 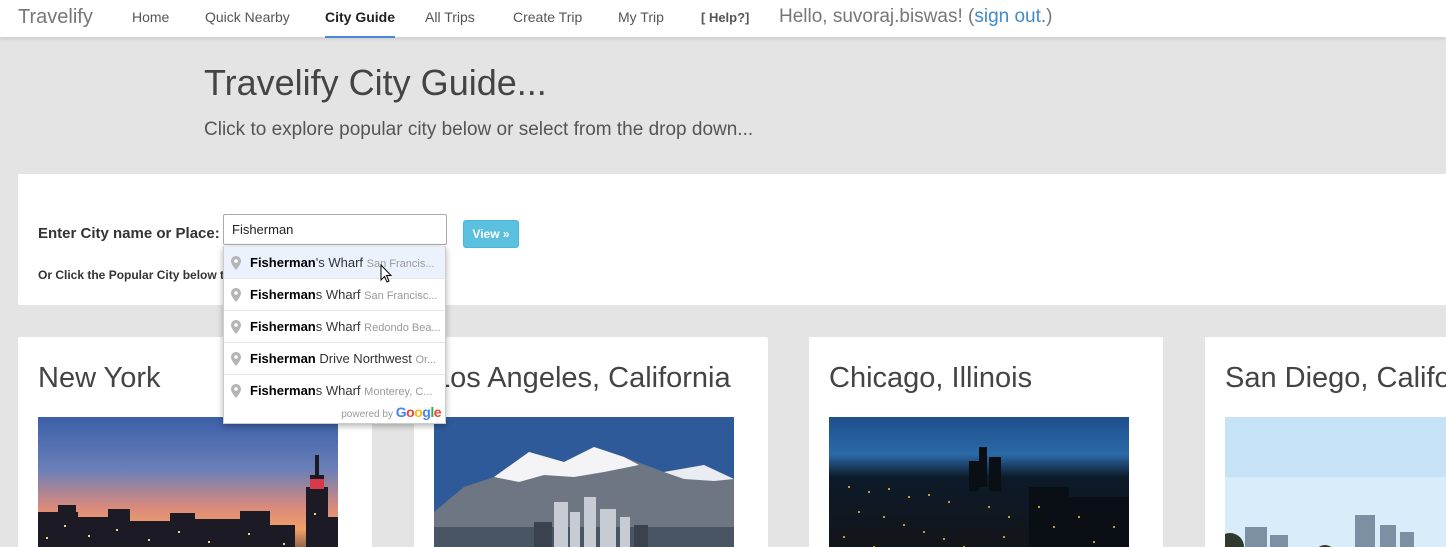 What do you see at coordinates (247, 23) in the screenshot?
I see `nav-quick-nearby: Quick Nearby` at bounding box center [247, 23].